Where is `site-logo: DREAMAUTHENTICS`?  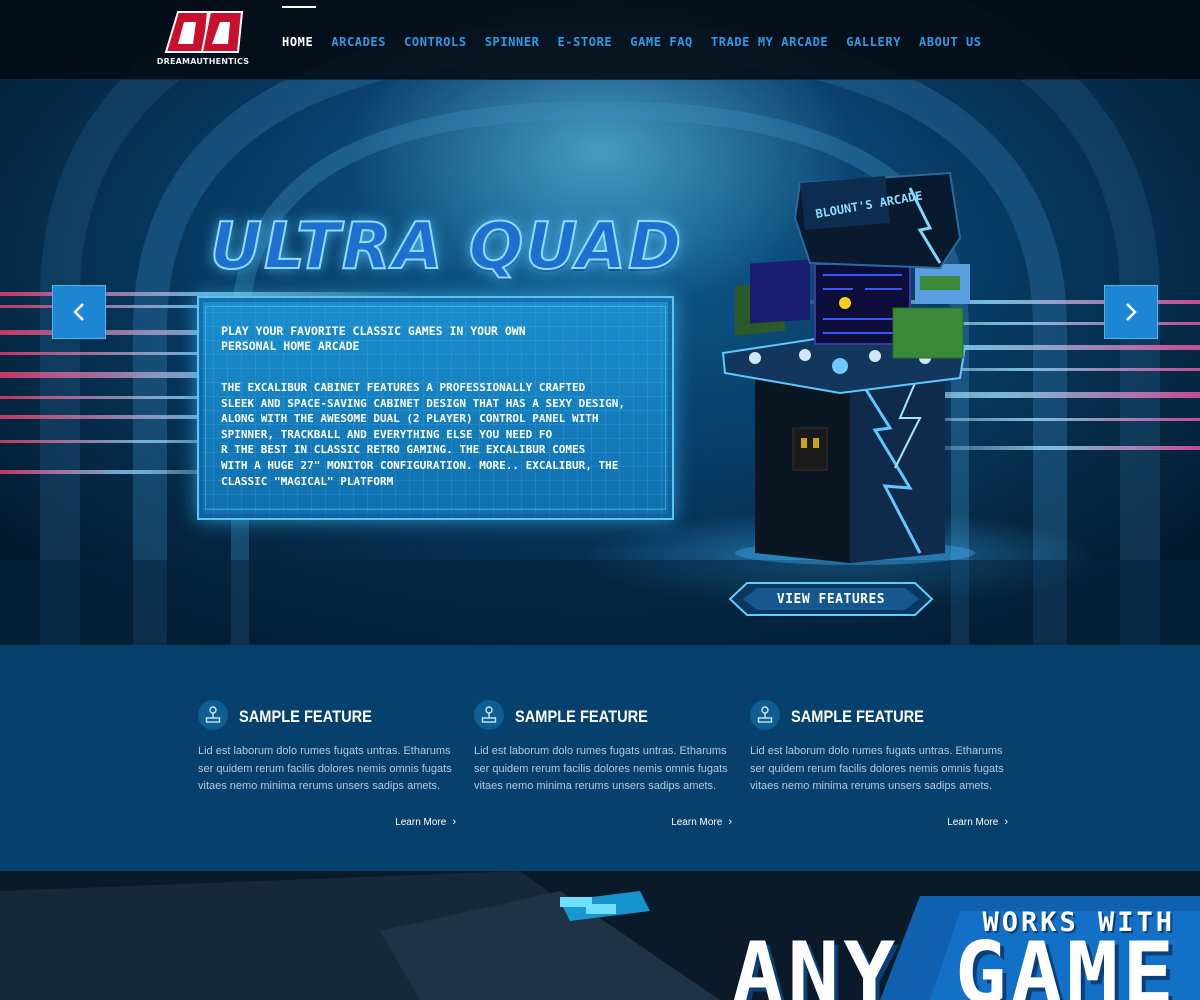
site-logo: DREAMAUTHENTICS is located at coordinates (203, 40).